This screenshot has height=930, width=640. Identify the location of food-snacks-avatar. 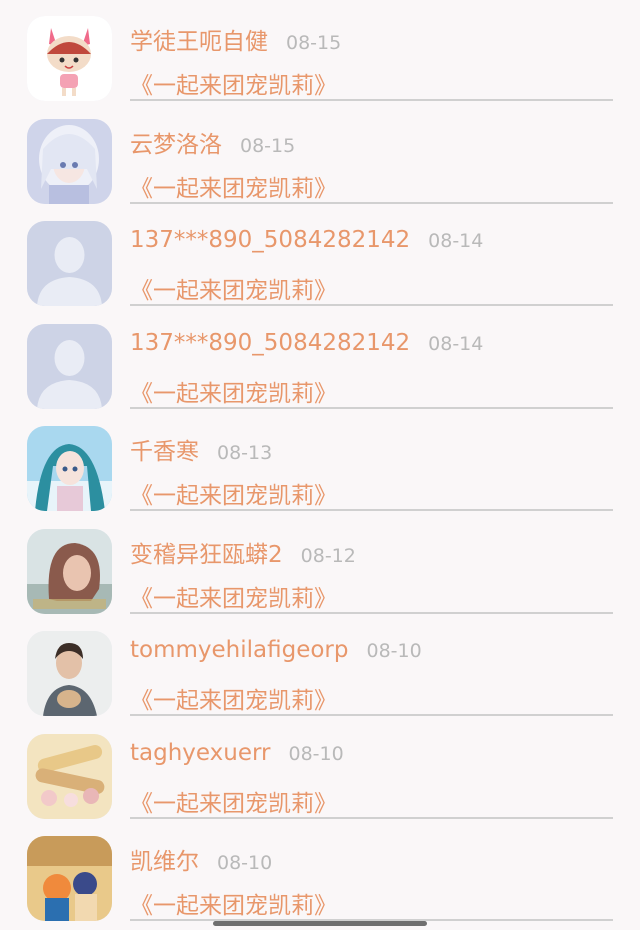
(69, 776).